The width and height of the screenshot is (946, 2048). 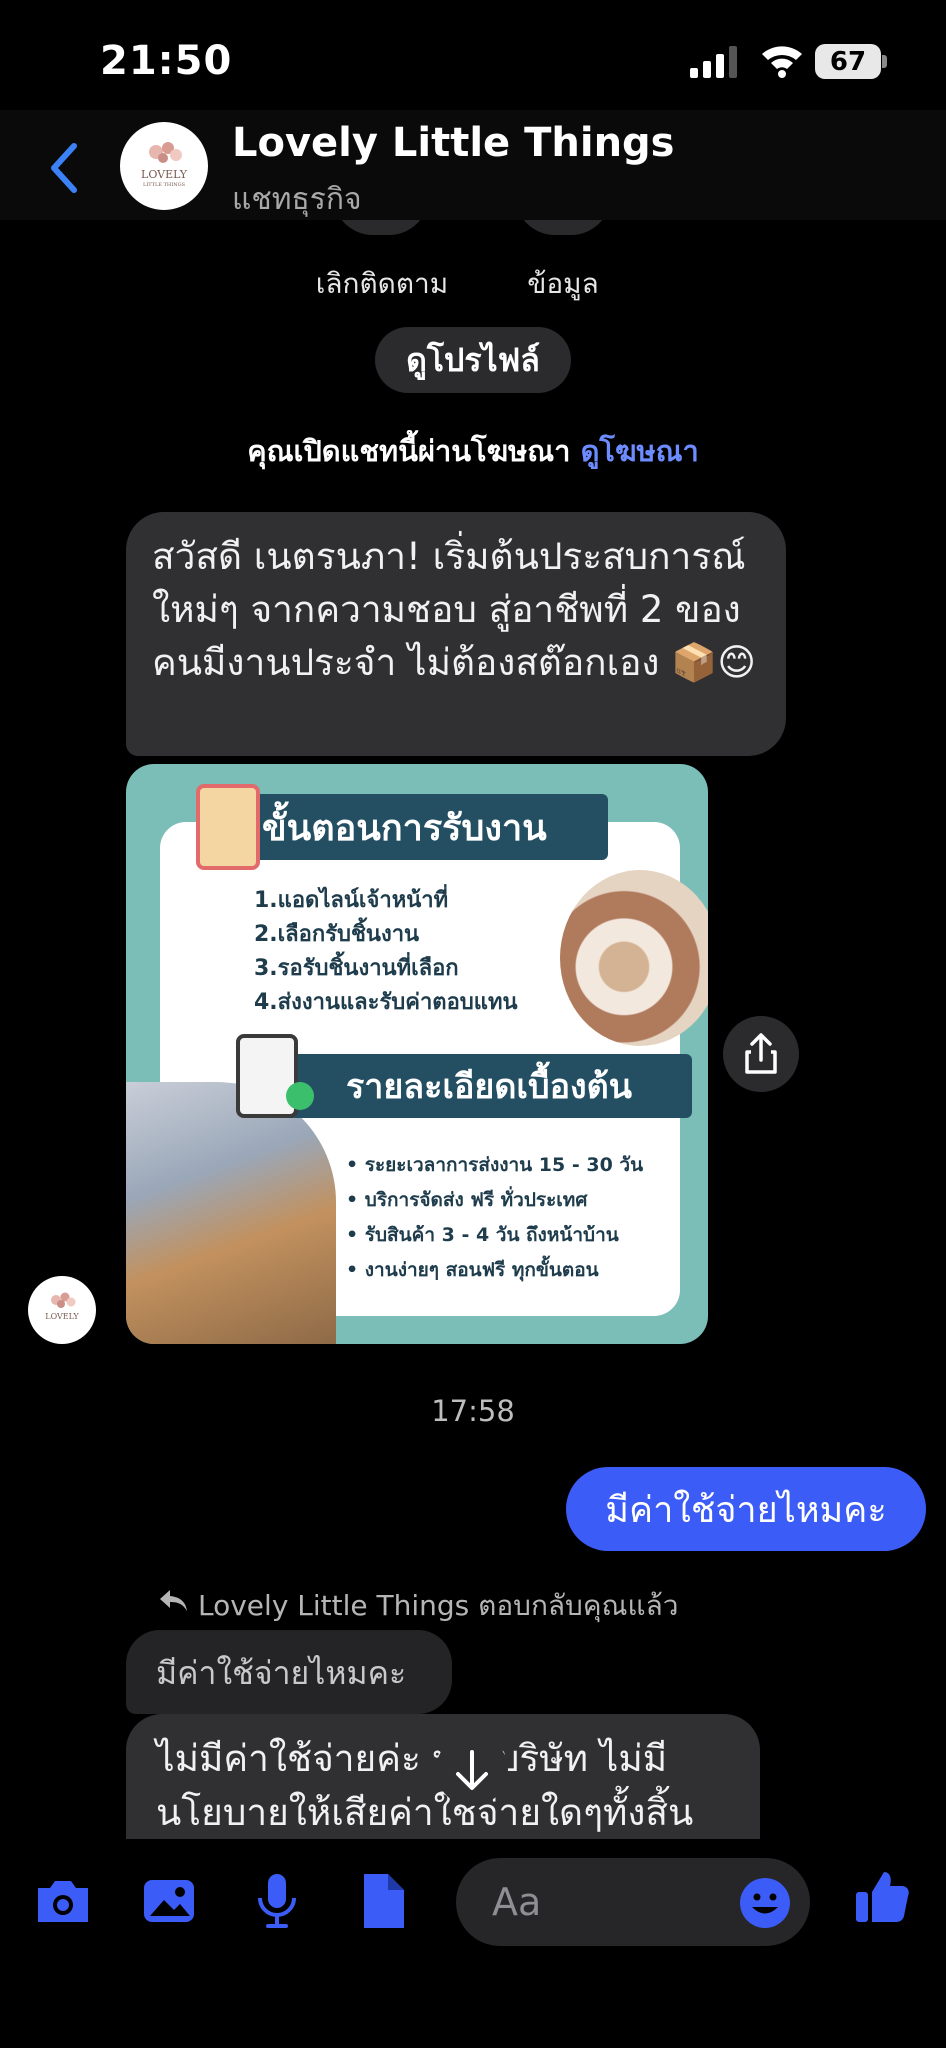 I want to click on notepad-icon, so click(x=228, y=827).